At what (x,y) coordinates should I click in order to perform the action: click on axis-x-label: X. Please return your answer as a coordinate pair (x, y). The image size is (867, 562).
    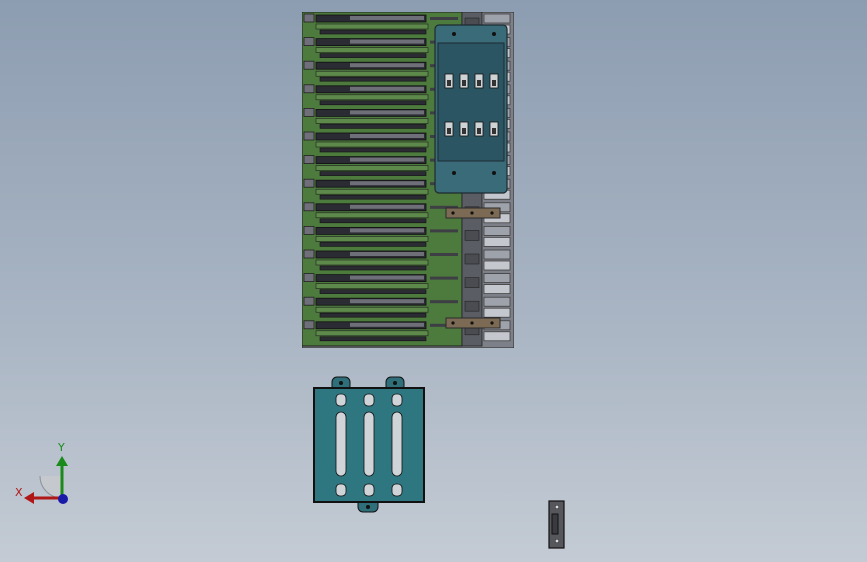
    Looking at the image, I should click on (19, 492).